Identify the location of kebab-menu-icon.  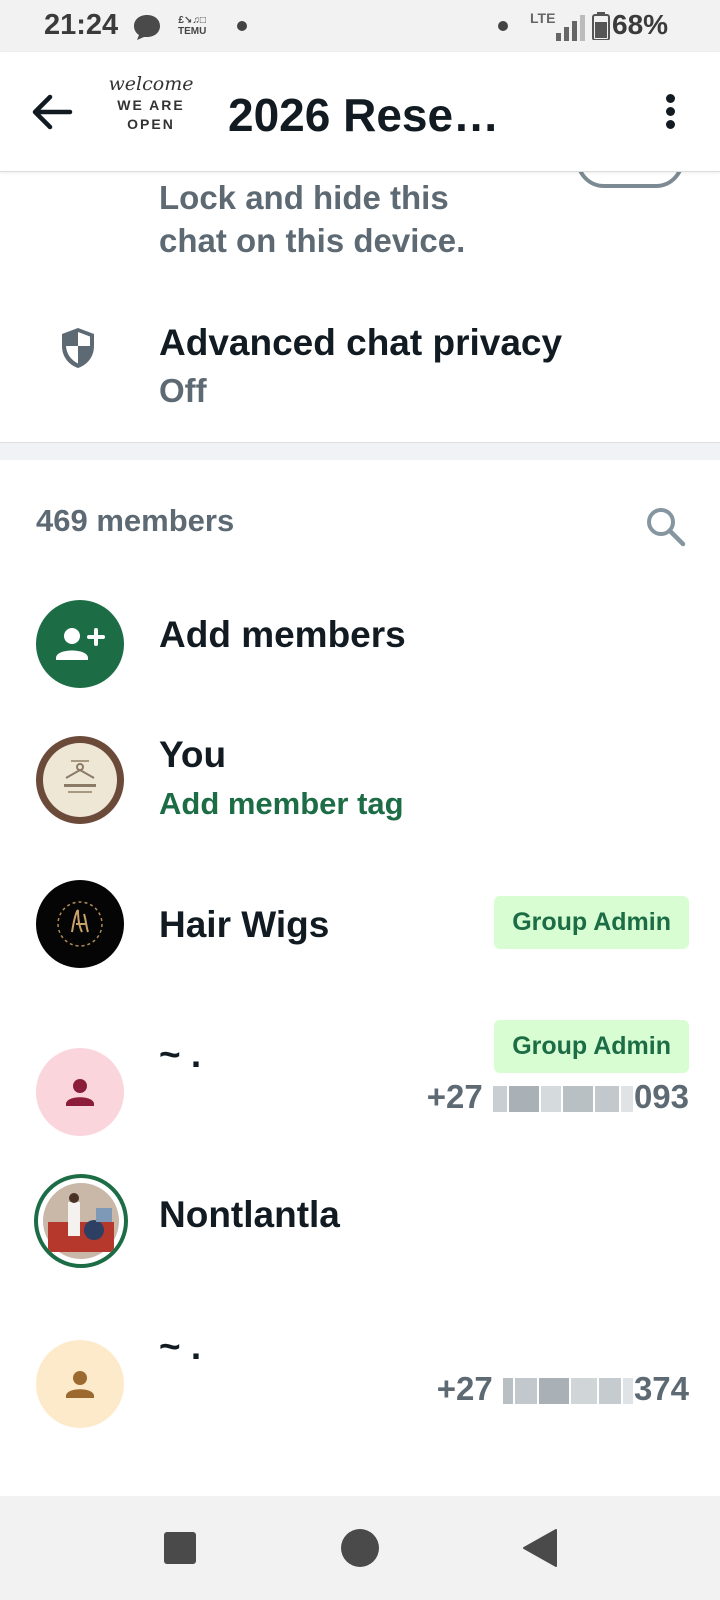
(670, 98).